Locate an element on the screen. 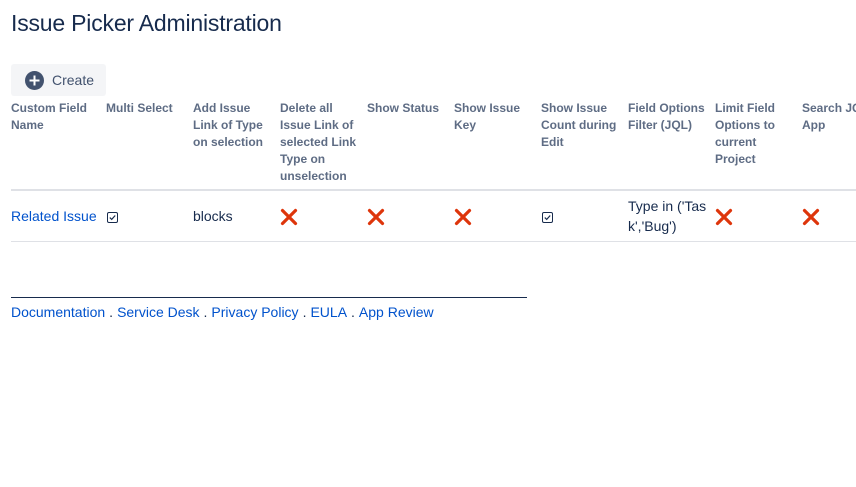  plus-circle-icon is located at coordinates (34, 80).